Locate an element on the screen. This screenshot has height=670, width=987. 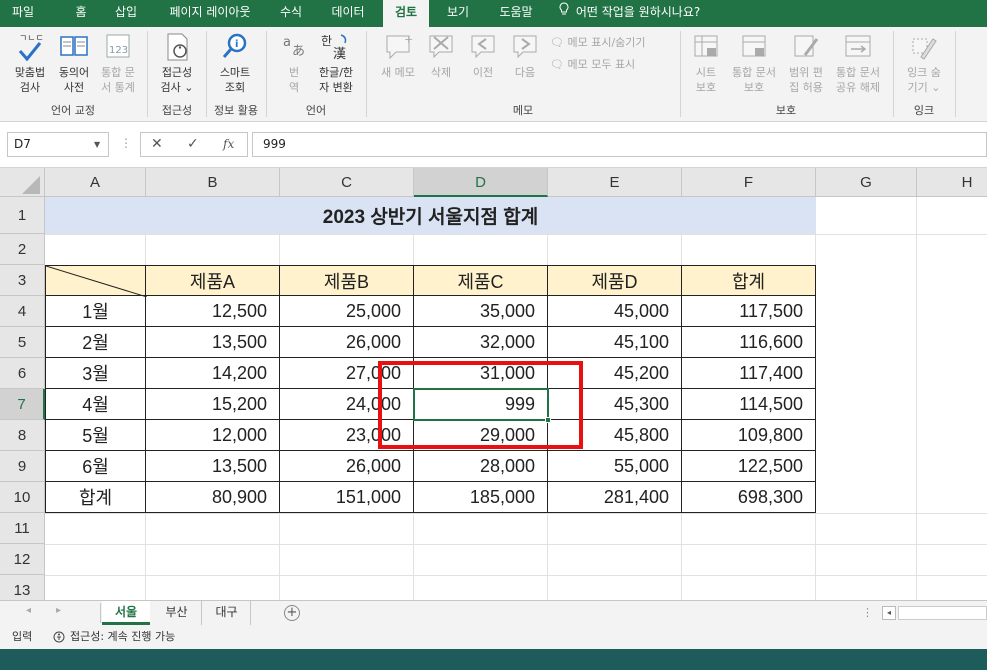
scroll-left-icon: ◂ is located at coordinates (889, 613).